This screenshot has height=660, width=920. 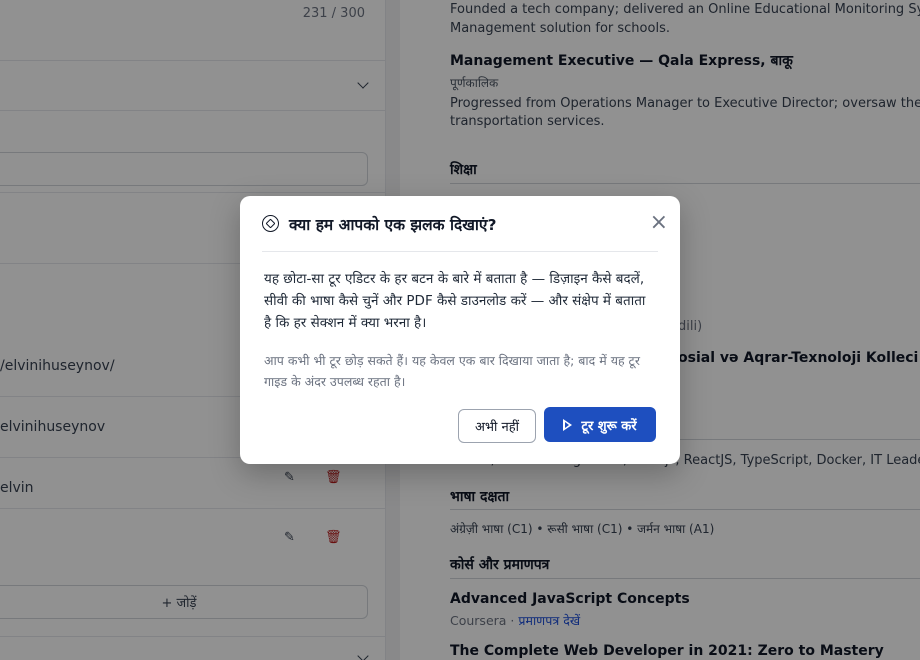 What do you see at coordinates (568, 424) in the screenshot?
I see `play-icon` at bounding box center [568, 424].